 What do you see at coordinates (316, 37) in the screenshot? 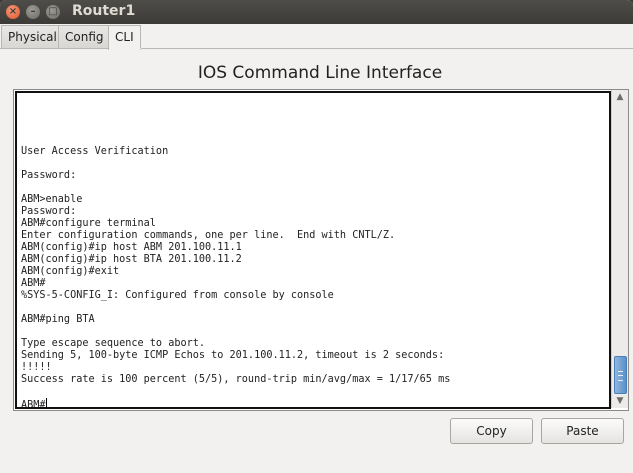
I see `tab-bar: Physical Config CLI` at bounding box center [316, 37].